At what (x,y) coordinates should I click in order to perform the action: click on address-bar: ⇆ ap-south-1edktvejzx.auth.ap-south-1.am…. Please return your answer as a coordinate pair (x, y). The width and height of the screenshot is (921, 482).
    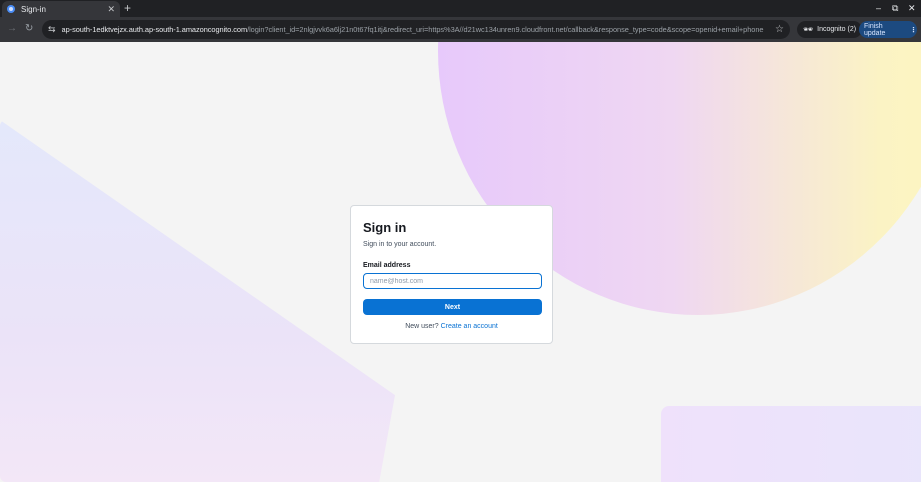
    Looking at the image, I should click on (416, 29).